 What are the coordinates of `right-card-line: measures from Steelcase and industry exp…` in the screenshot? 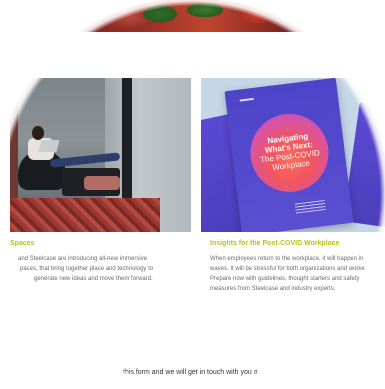 It's located at (273, 289).